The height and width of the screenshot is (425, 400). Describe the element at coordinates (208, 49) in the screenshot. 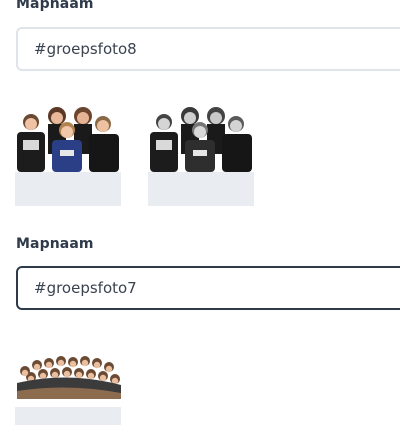

I see `folder-name-input: #groepsfoto8` at that location.